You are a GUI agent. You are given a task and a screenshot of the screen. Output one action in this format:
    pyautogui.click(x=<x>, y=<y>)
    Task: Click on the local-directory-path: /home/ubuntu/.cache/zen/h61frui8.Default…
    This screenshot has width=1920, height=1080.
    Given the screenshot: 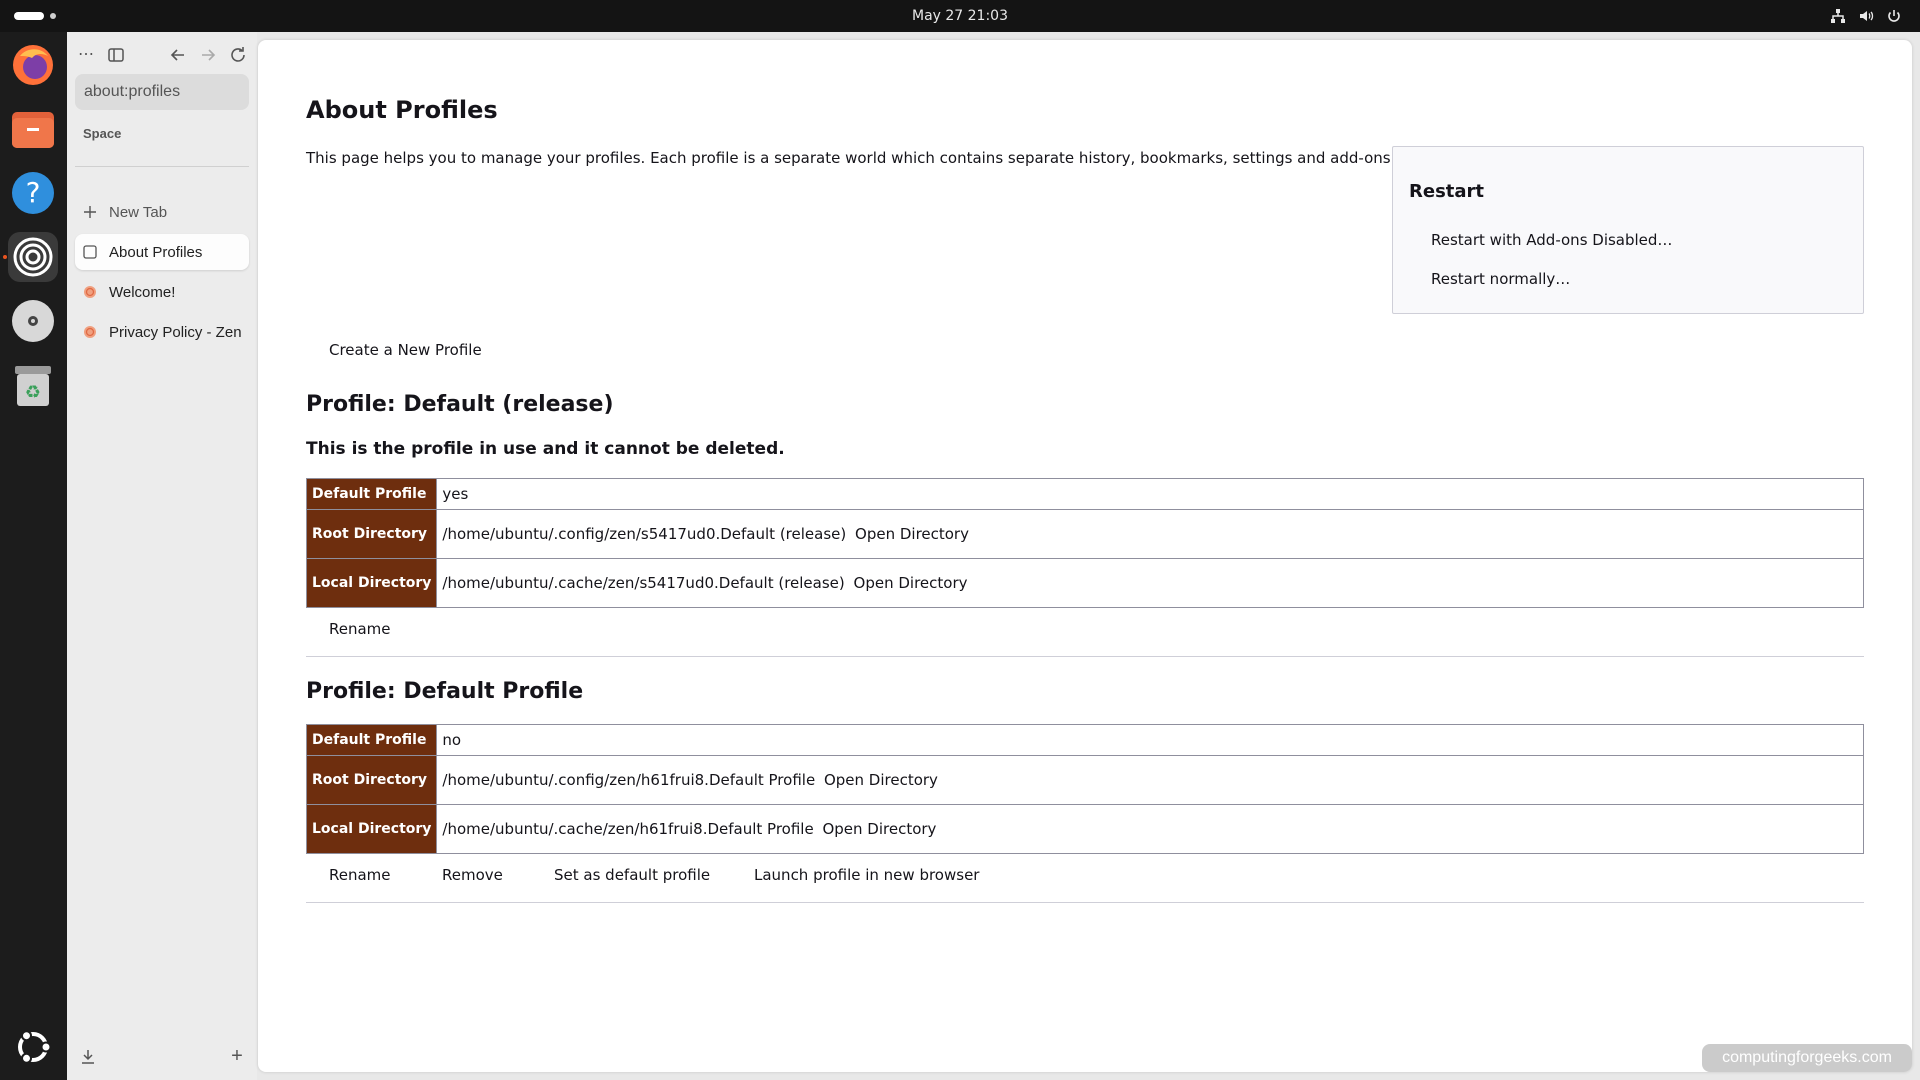 What is the action you would take?
    pyautogui.click(x=628, y=829)
    